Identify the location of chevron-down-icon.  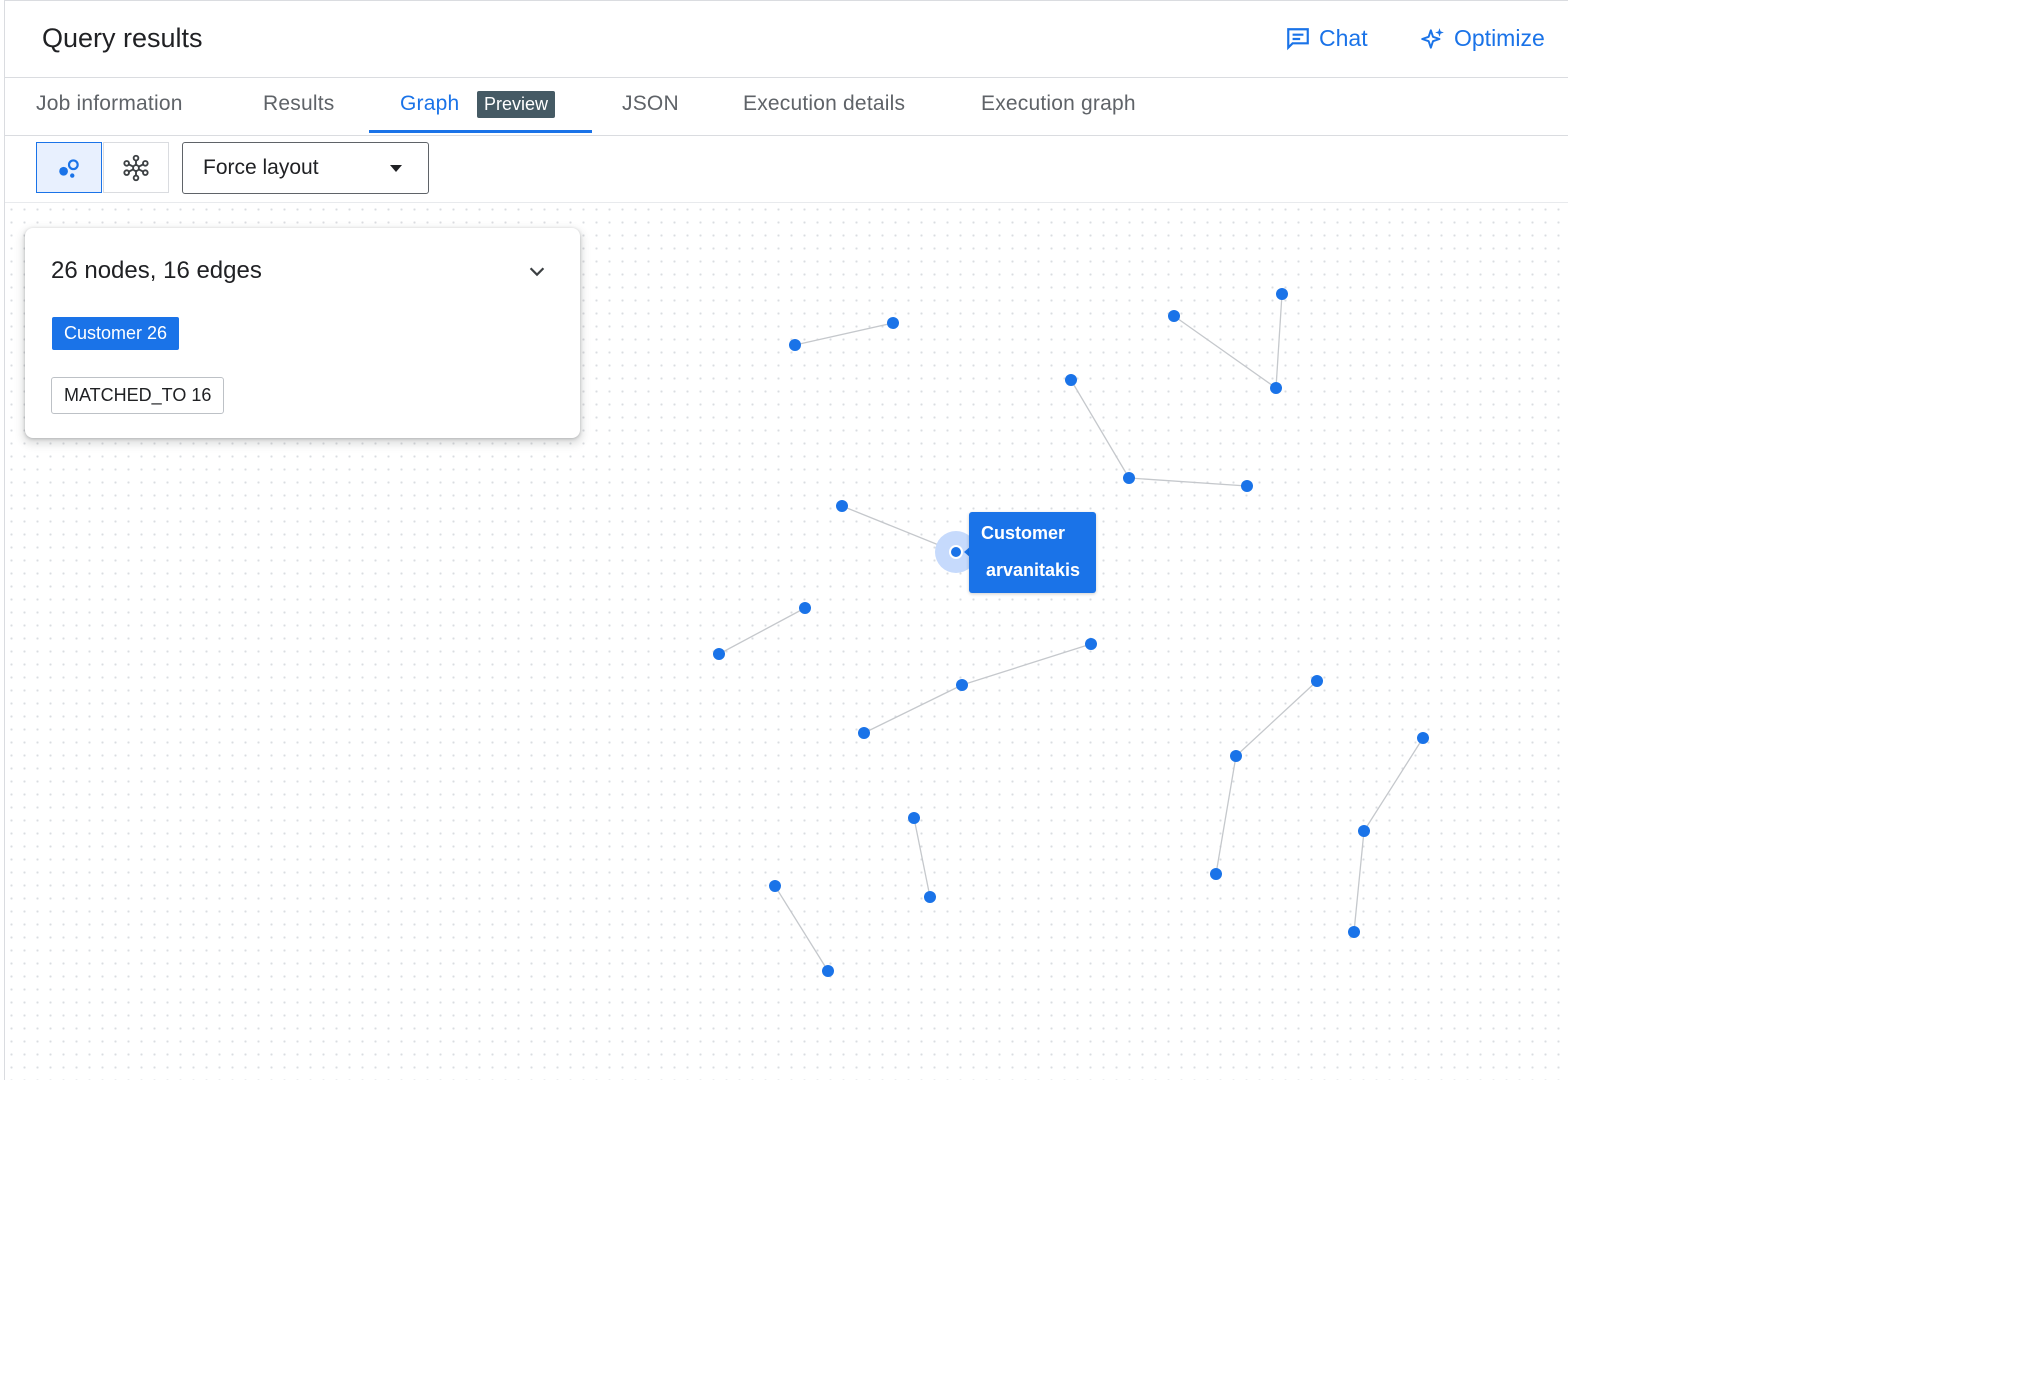
(537, 271).